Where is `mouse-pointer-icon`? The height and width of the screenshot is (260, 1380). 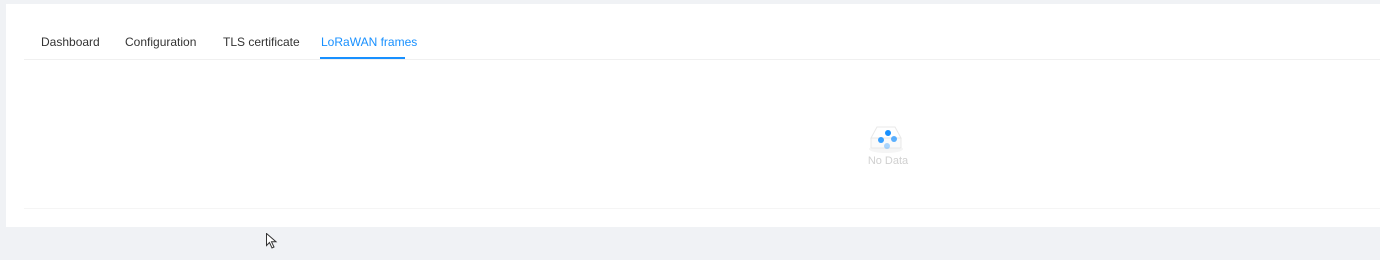
mouse-pointer-icon is located at coordinates (272, 241).